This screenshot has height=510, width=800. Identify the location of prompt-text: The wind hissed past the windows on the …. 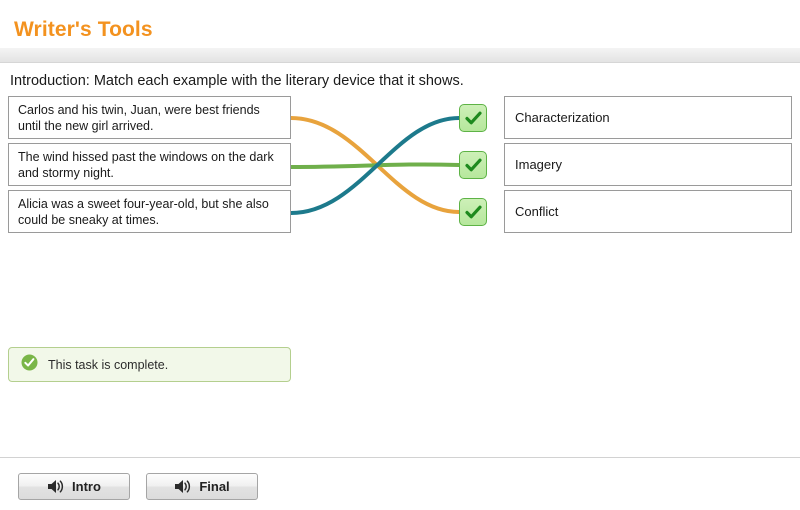
(146, 165).